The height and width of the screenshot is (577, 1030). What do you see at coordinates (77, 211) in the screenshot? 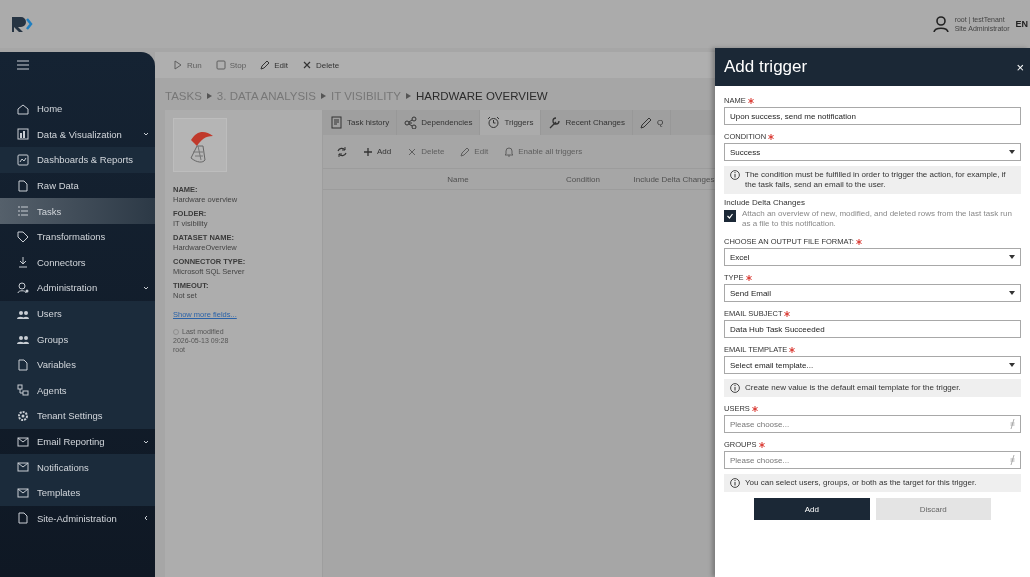
I see `sidebar-item: Tasks` at bounding box center [77, 211].